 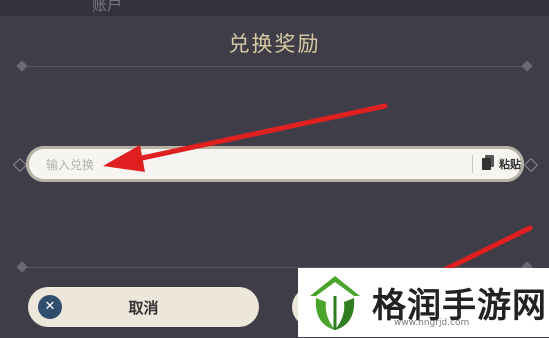 What do you see at coordinates (335, 305) in the screenshot?
I see `leaf-logo-icon` at bounding box center [335, 305].